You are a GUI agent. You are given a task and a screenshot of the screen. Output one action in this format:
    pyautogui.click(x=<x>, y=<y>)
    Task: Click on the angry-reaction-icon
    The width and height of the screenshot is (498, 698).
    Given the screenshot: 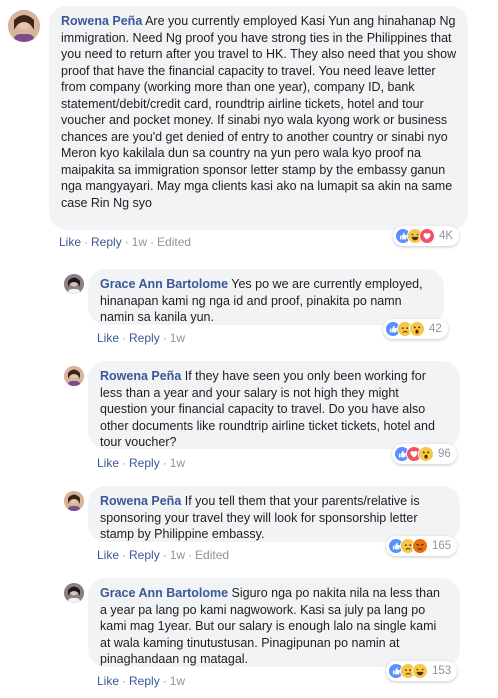 What is the action you would take?
    pyautogui.click(x=420, y=546)
    